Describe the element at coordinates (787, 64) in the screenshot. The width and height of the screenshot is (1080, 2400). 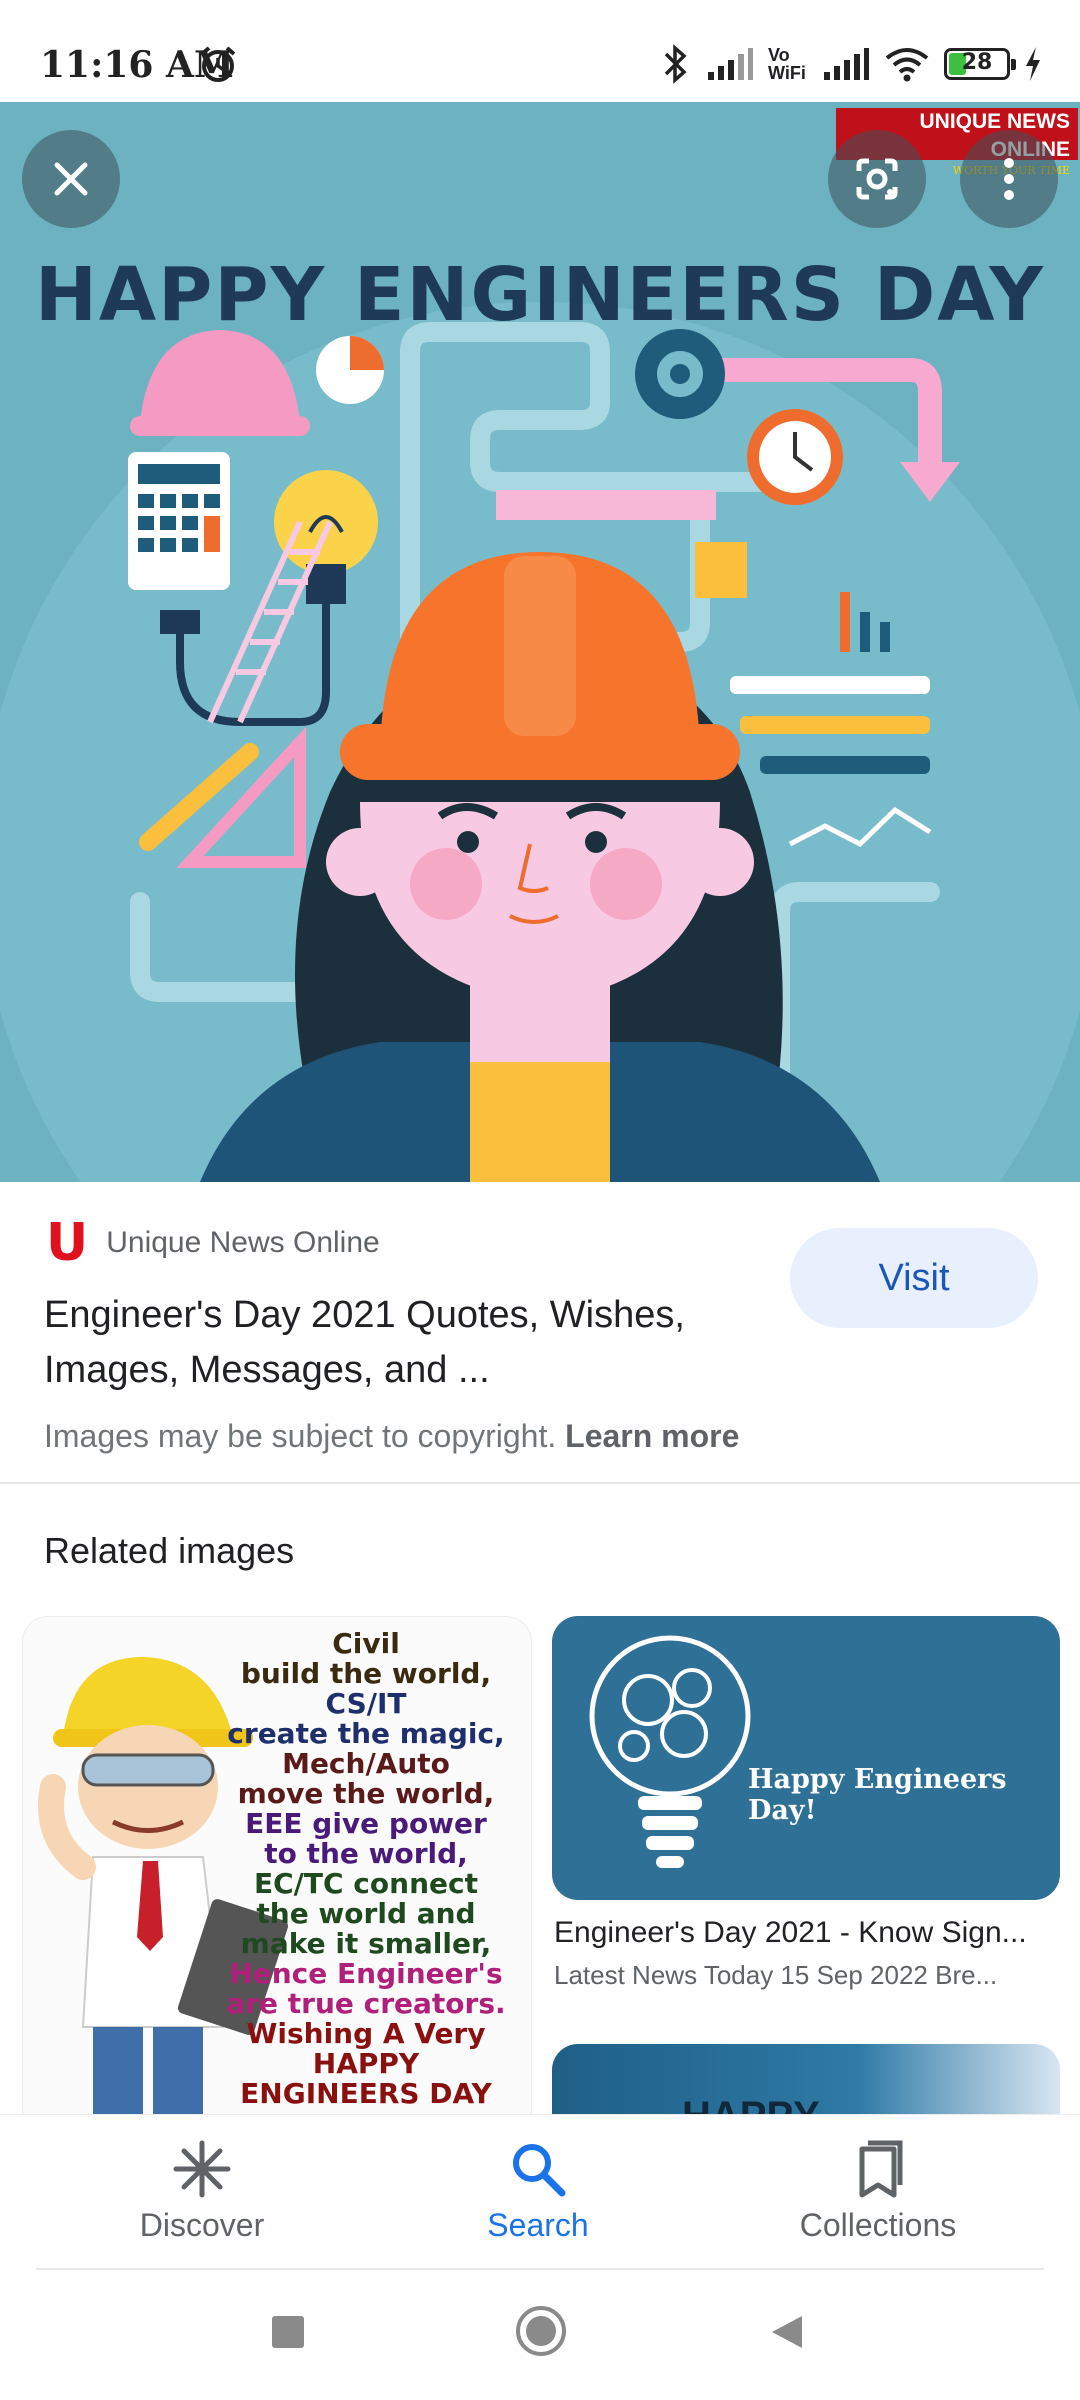
I see `vowifi-label: Vo WiFi` at that location.